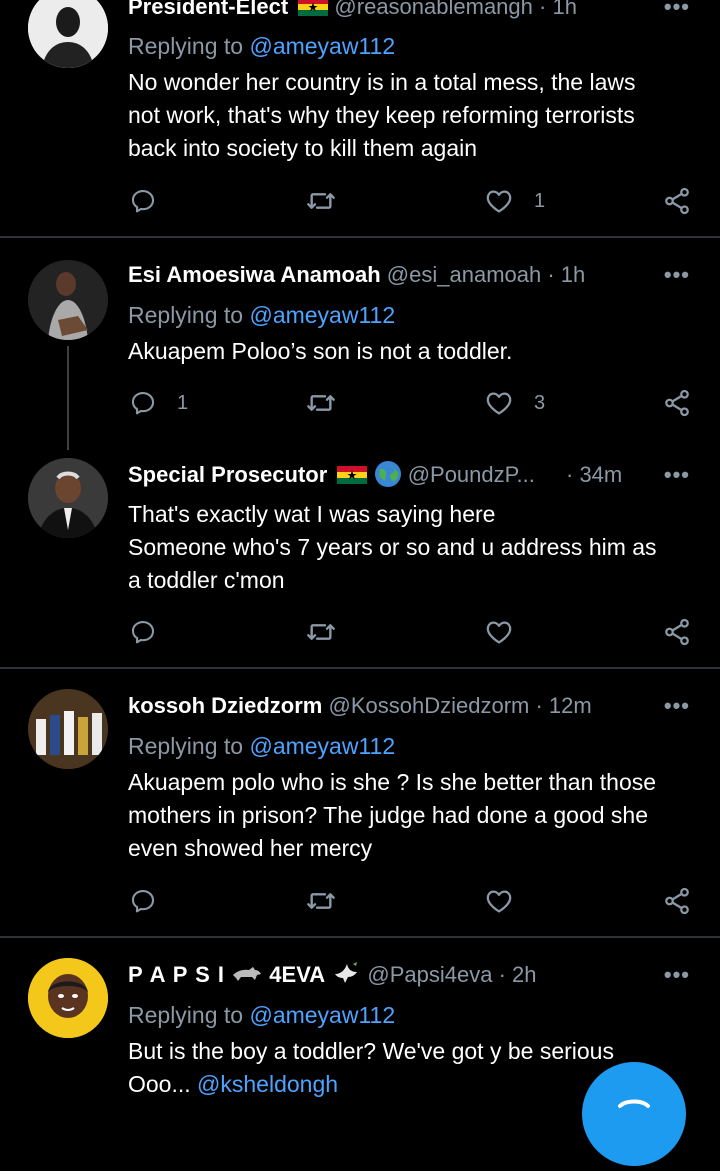 The image size is (720, 1171). What do you see at coordinates (540, 200) in the screenshot?
I see `like-count: 1` at bounding box center [540, 200].